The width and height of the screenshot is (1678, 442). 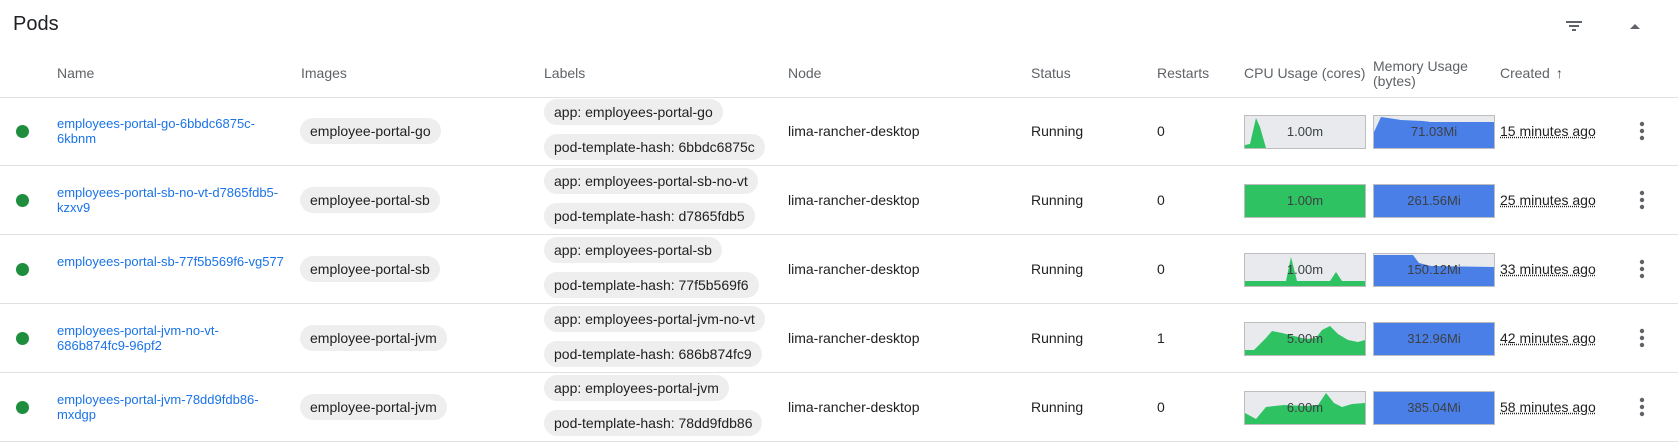 I want to click on memory-value: 385.04Mi, so click(x=1434, y=407).